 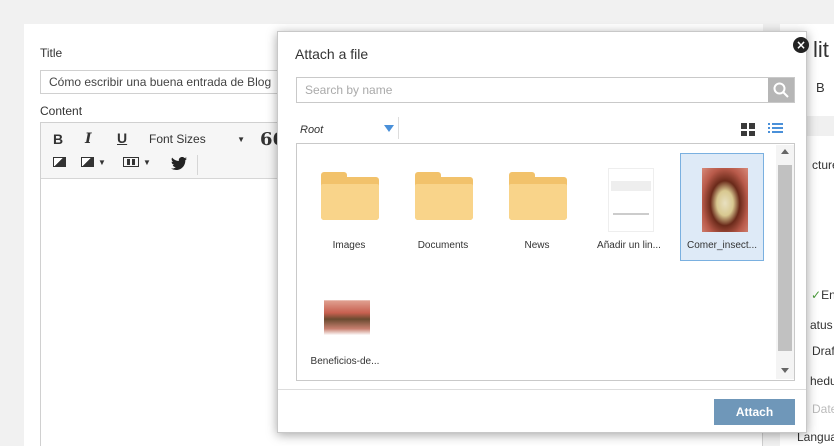 What do you see at coordinates (821, 49) in the screenshot?
I see `edit-heading: lit` at bounding box center [821, 49].